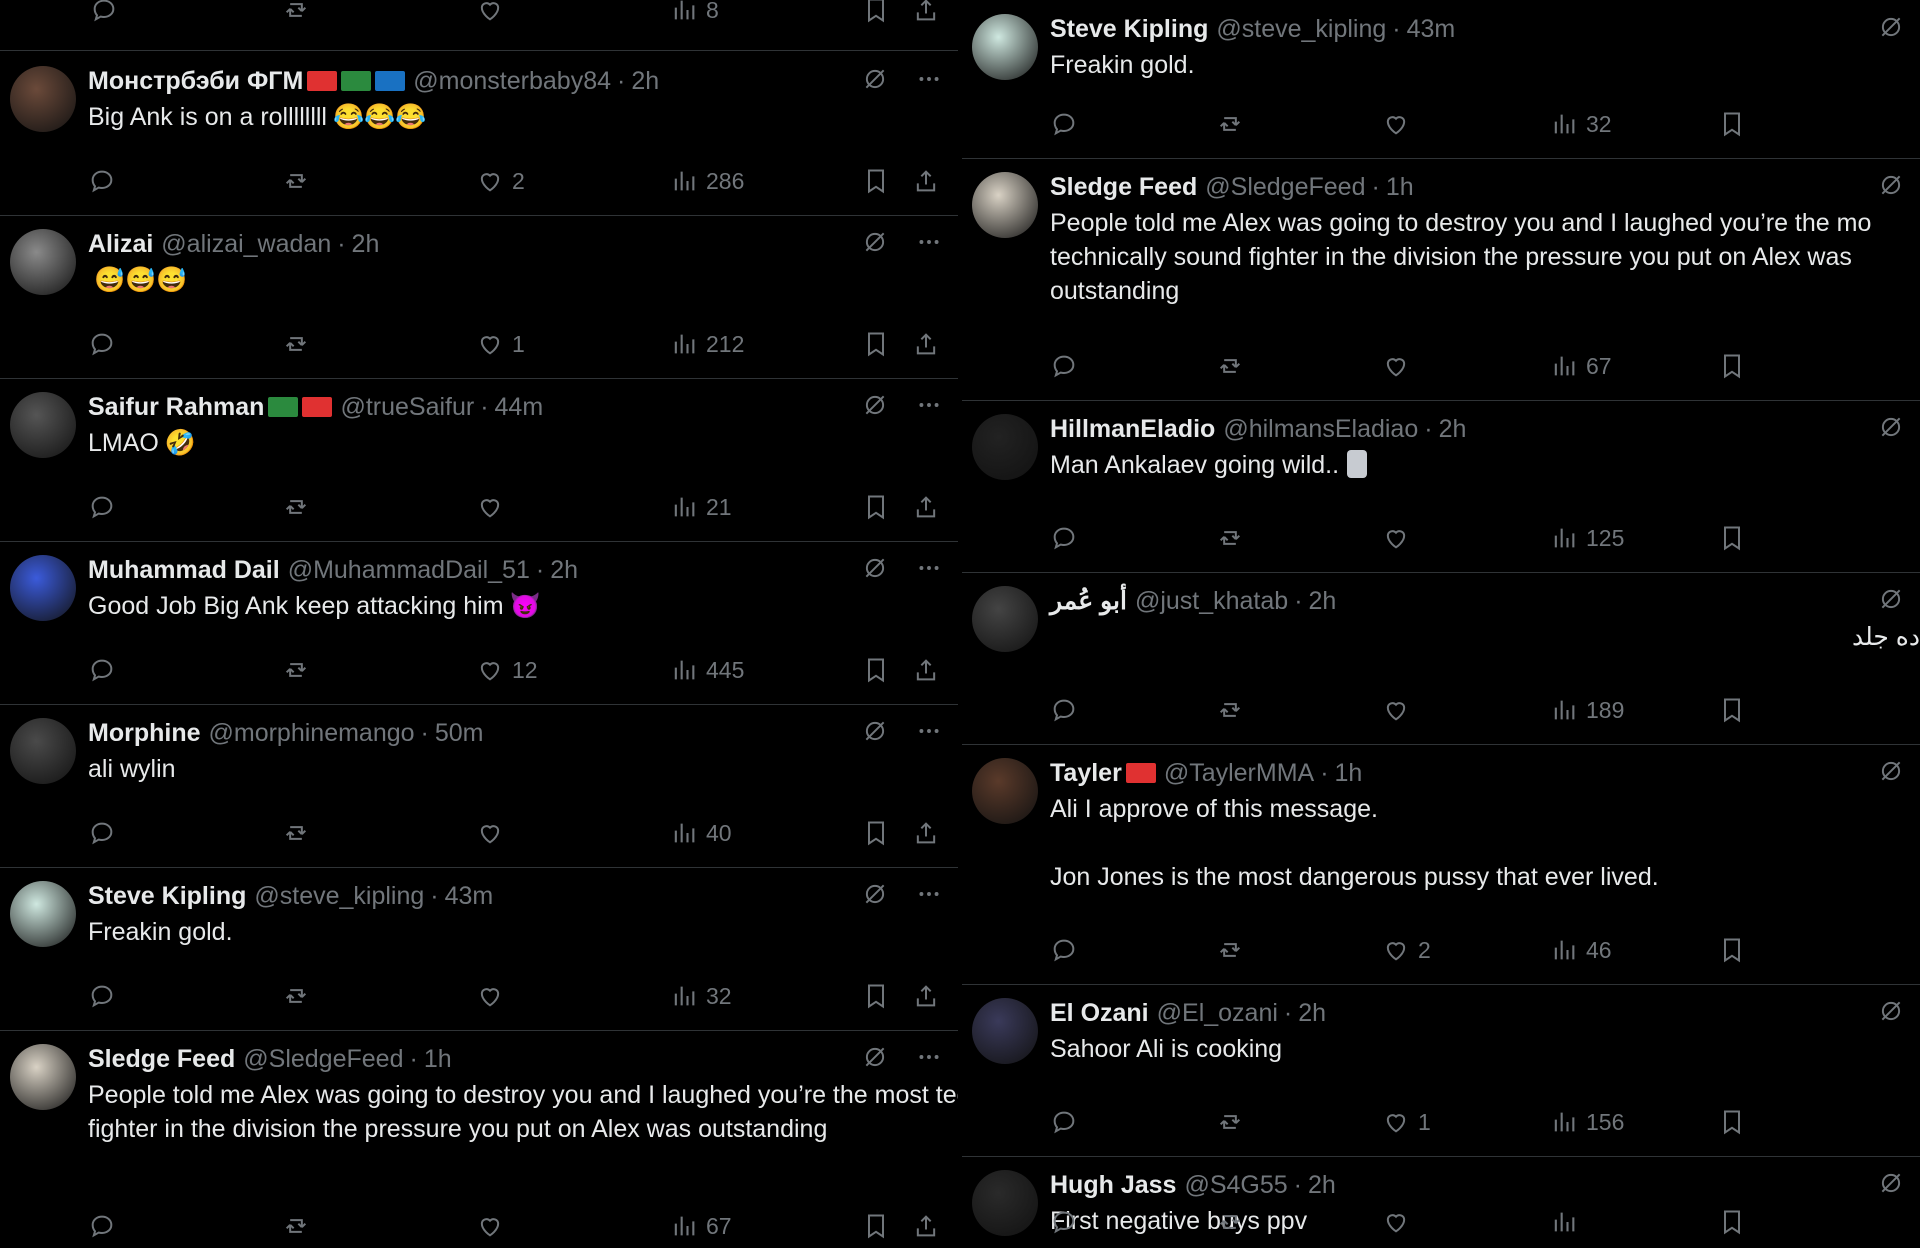 The image size is (1920, 1248). Describe the element at coordinates (479, 297) in the screenshot. I see `tweet: Alizai @alizai_wadan · 2h 😅😅😅 1 212` at that location.